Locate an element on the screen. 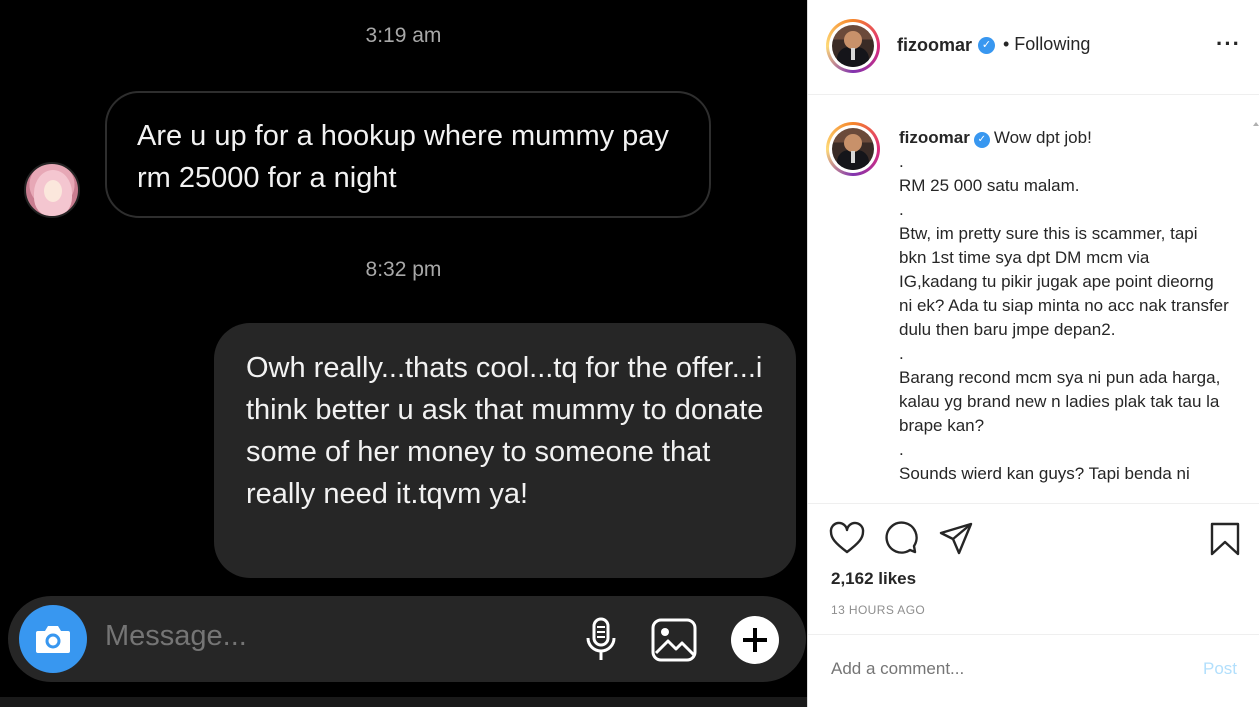 The width and height of the screenshot is (1259, 707). caption-line: Wow dpt job! is located at coordinates (1042, 137).